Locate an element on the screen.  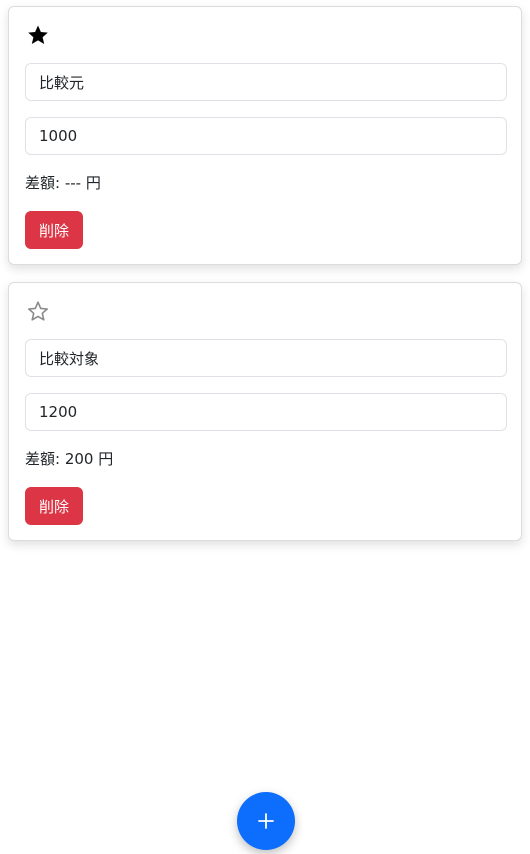
add-item-button is located at coordinates (266, 821).